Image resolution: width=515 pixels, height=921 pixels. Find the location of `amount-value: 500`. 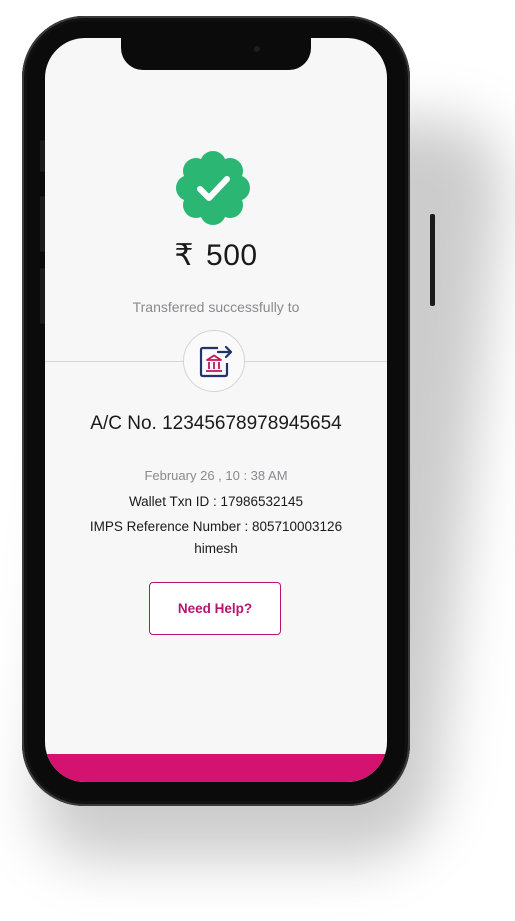

amount-value: 500 is located at coordinates (232, 255).